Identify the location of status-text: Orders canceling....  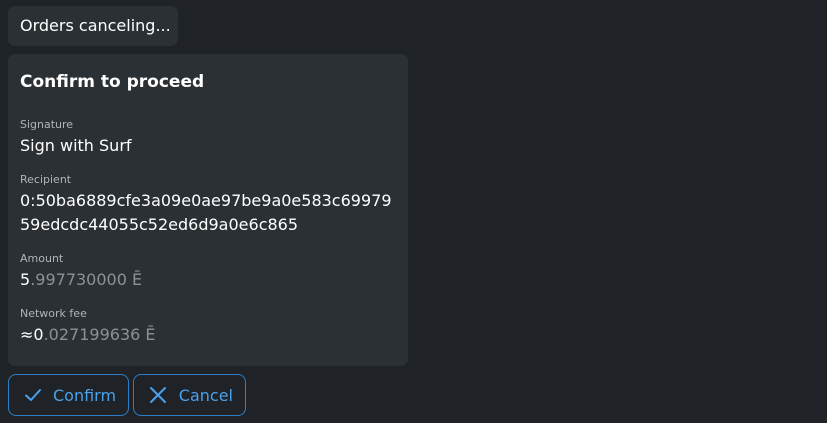
(95, 25).